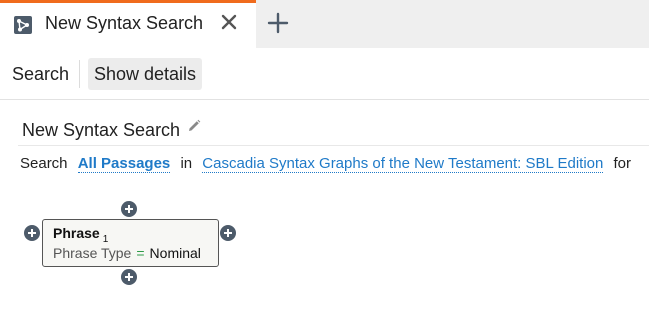 This screenshot has width=649, height=325. I want to click on title-divider, so click(333, 145).